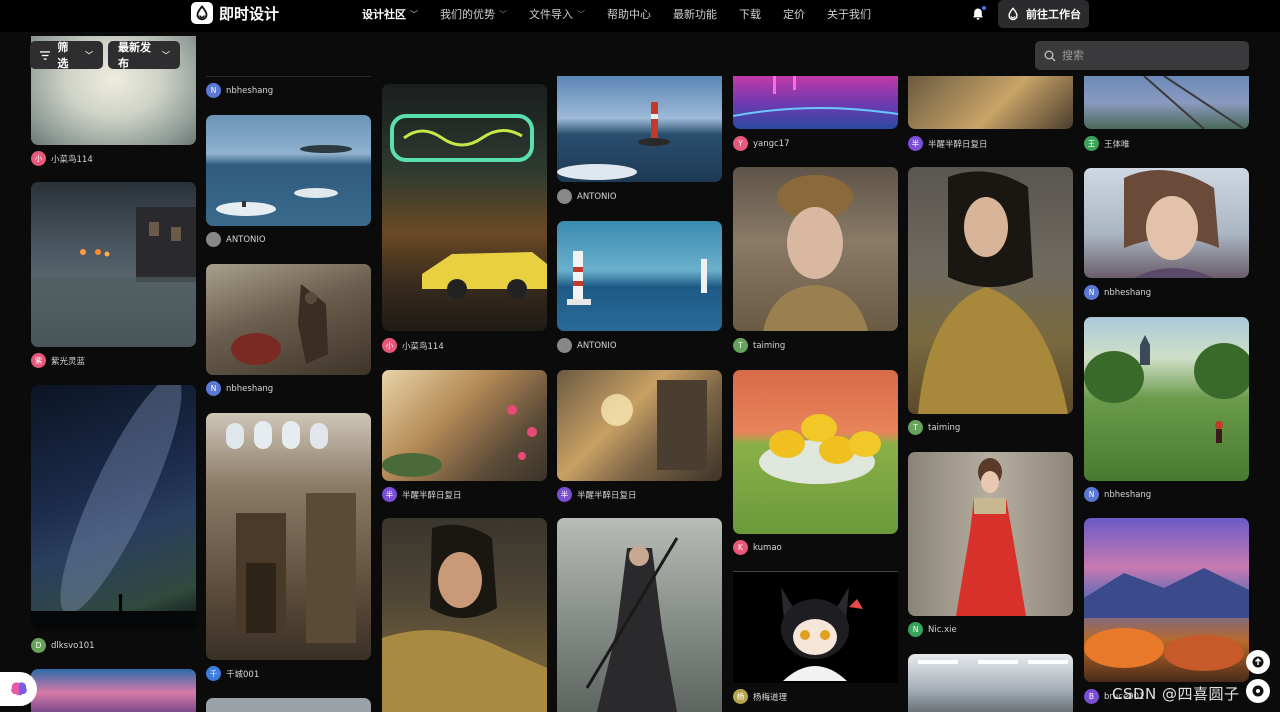 This screenshot has height=712, width=1280. What do you see at coordinates (213, 673) in the screenshot?
I see `avatar: 千` at bounding box center [213, 673].